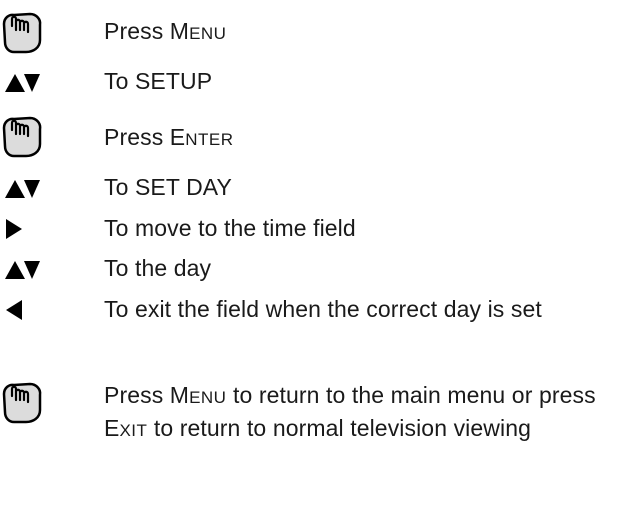 The image size is (623, 510). I want to click on step-3-text: Press ENTER, so click(169, 137).